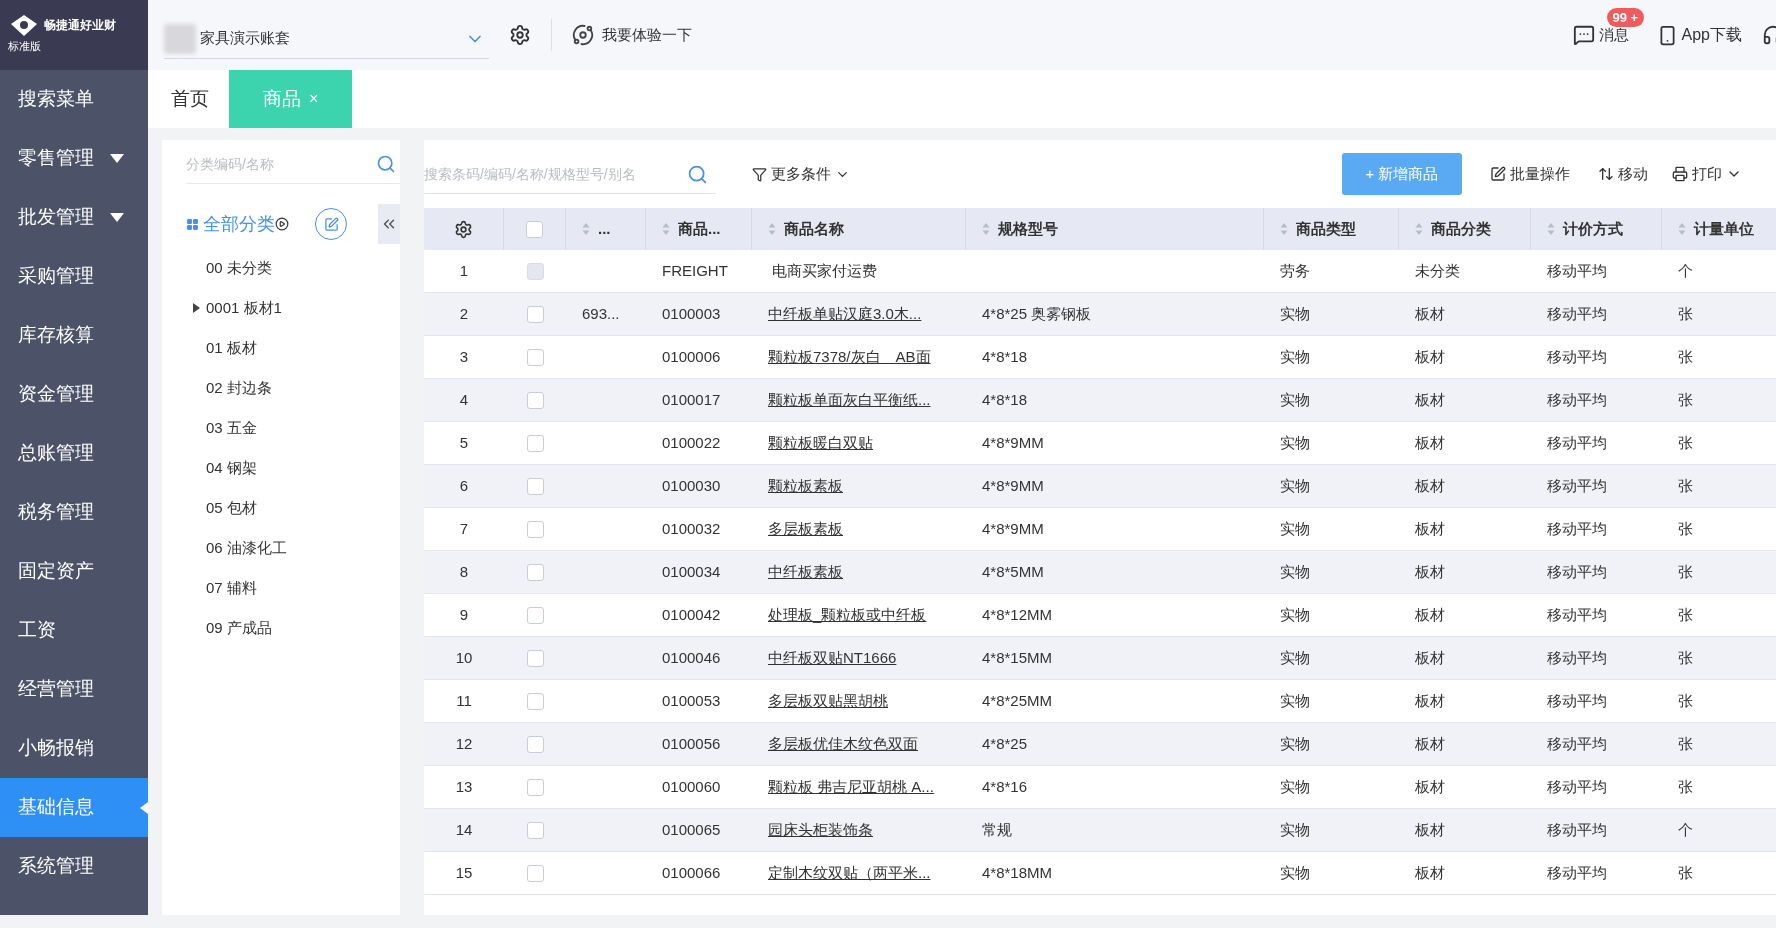 Image resolution: width=1776 pixels, height=928 pixels. Describe the element at coordinates (74, 453) in the screenshot. I see `sidebar-item: 总账管理` at that location.